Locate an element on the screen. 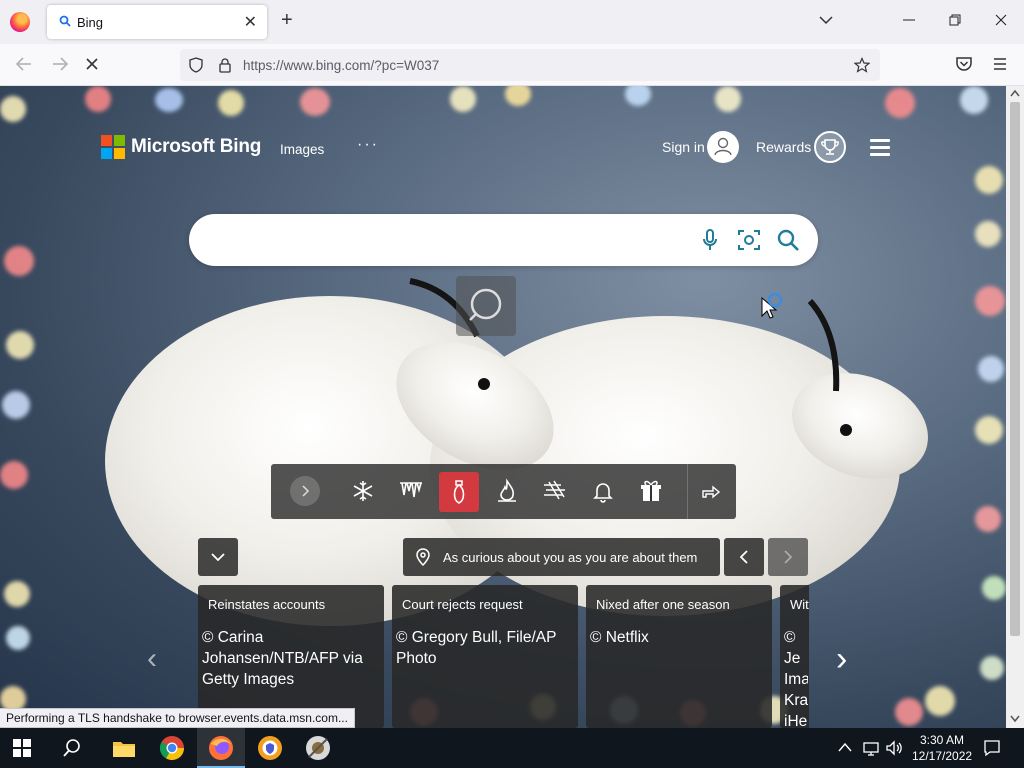 The width and height of the screenshot is (1024, 768). windows-start-icon is located at coordinates (22, 748).